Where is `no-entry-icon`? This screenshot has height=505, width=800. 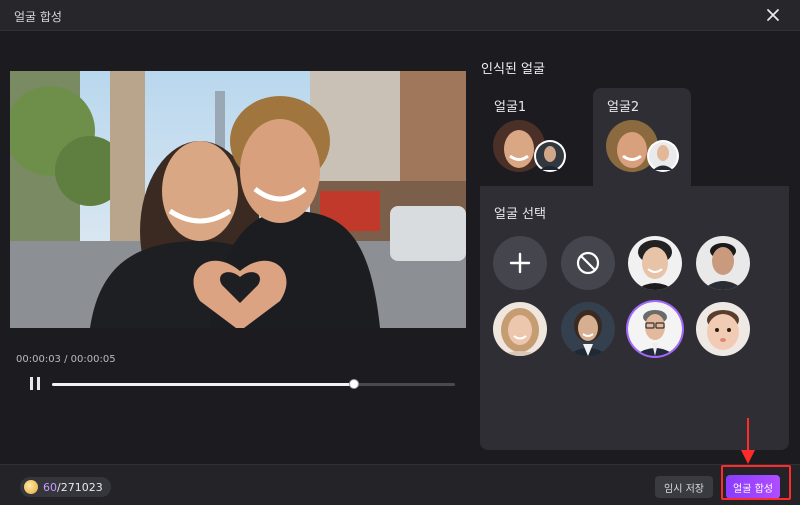
no-entry-icon is located at coordinates (588, 263).